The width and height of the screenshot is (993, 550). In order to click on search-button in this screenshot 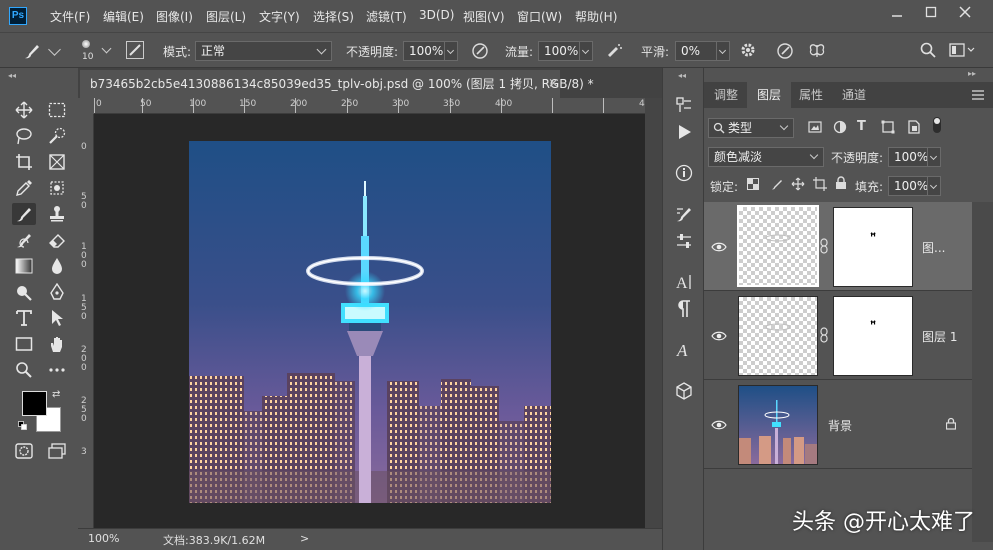, I will do `click(928, 50)`.